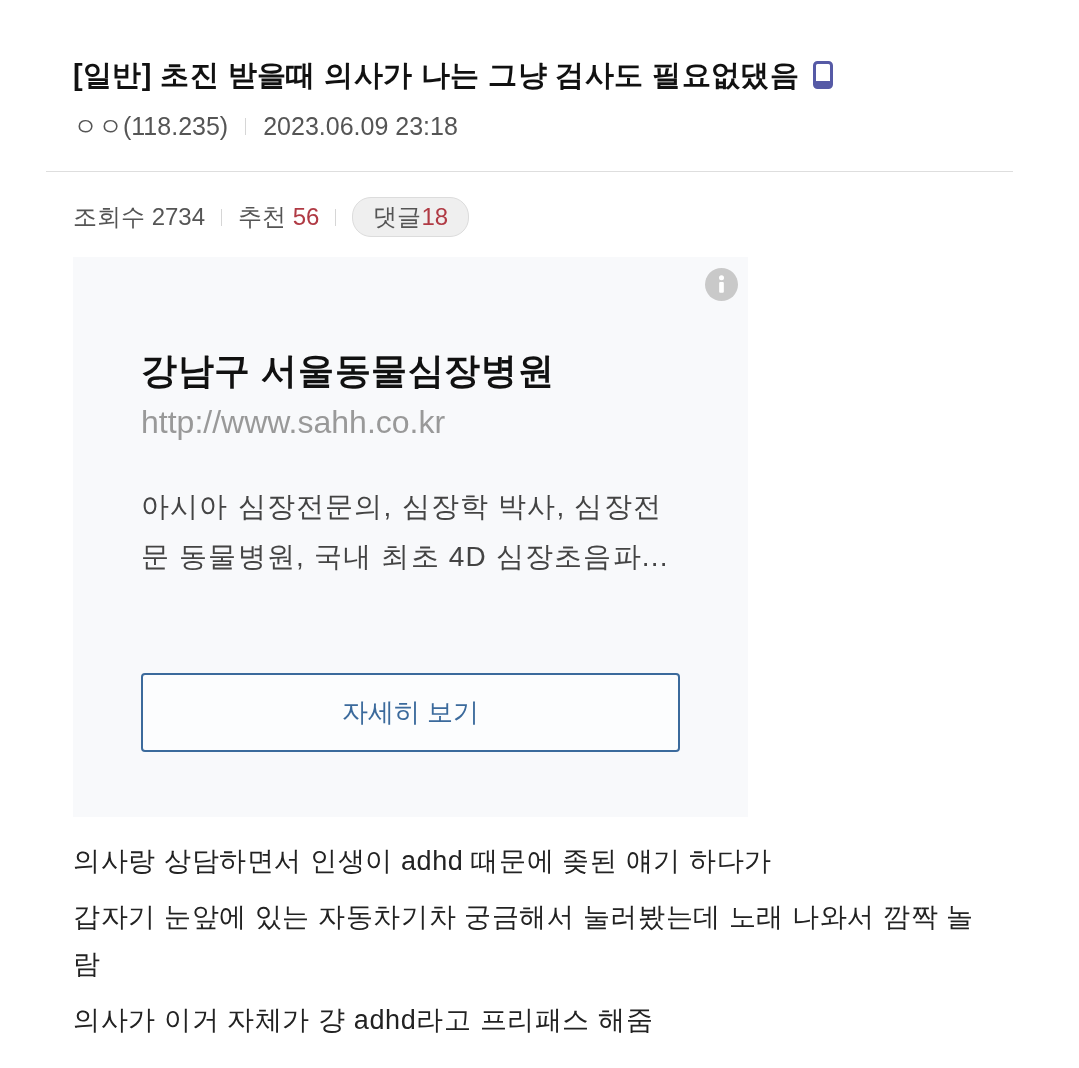 The height and width of the screenshot is (1068, 1079). I want to click on ad-title: 강남구 서울동물심장병원, so click(348, 371).